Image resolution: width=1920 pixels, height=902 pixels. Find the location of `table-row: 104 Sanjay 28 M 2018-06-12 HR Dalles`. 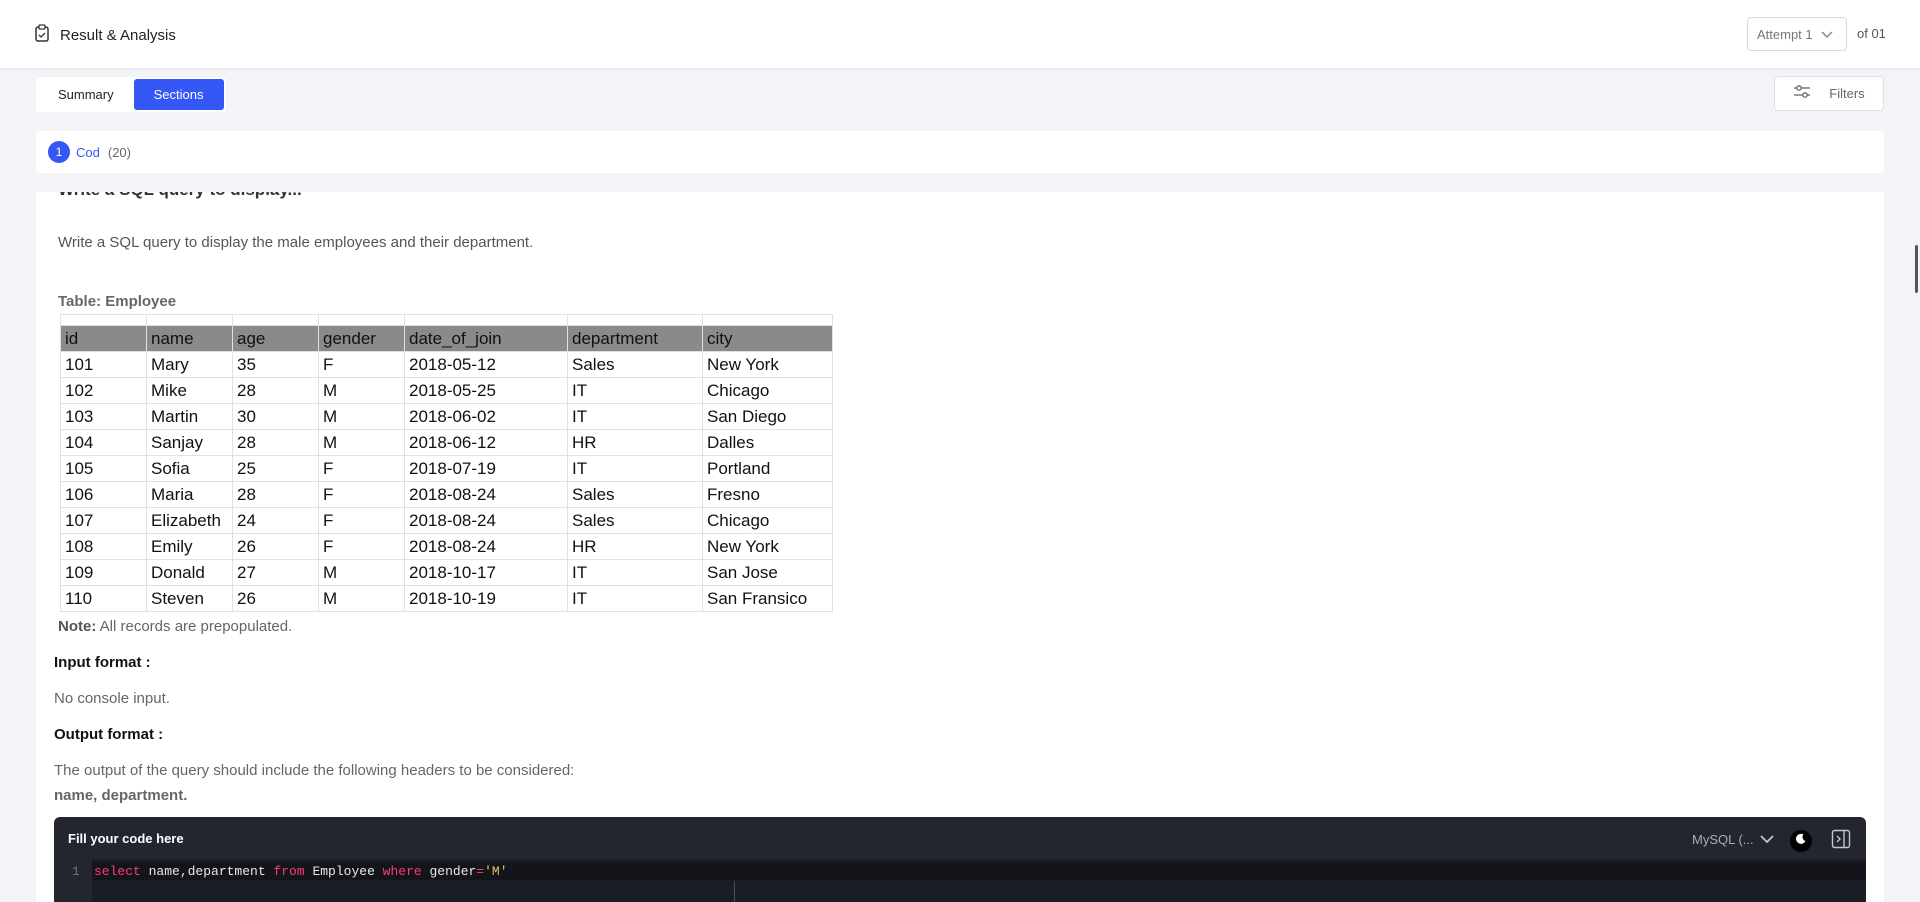

table-row: 104 Sanjay 28 M 2018-06-12 HR Dalles is located at coordinates (446, 442).